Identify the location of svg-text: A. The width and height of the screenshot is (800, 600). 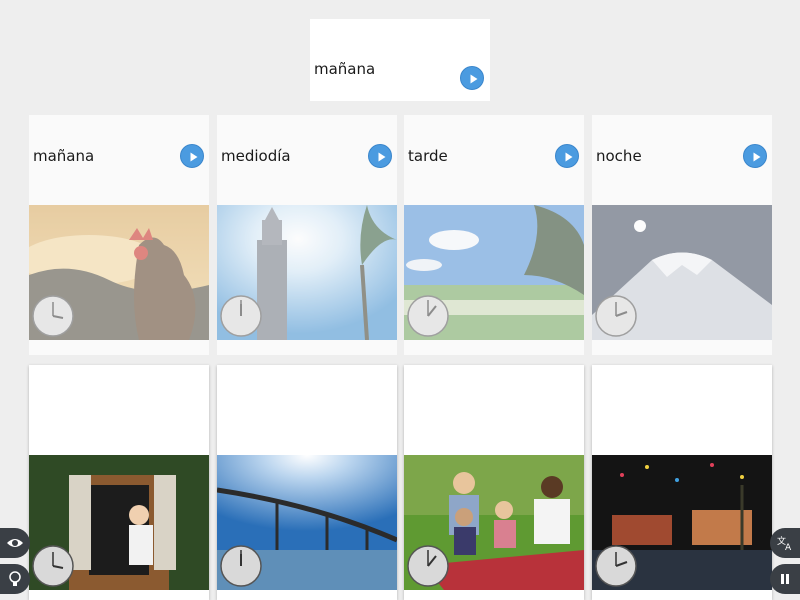
(788, 547).